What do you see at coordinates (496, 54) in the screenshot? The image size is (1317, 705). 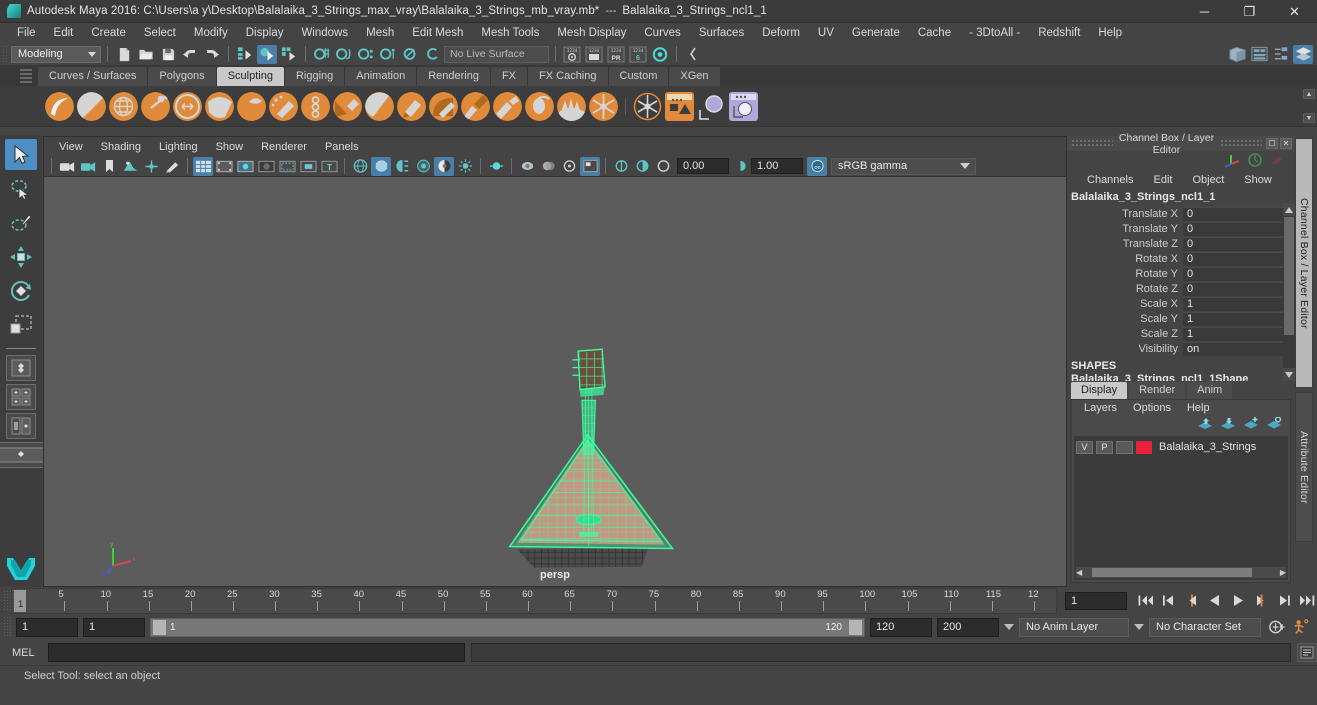 I see `live-surface-field: No Live Surface` at bounding box center [496, 54].